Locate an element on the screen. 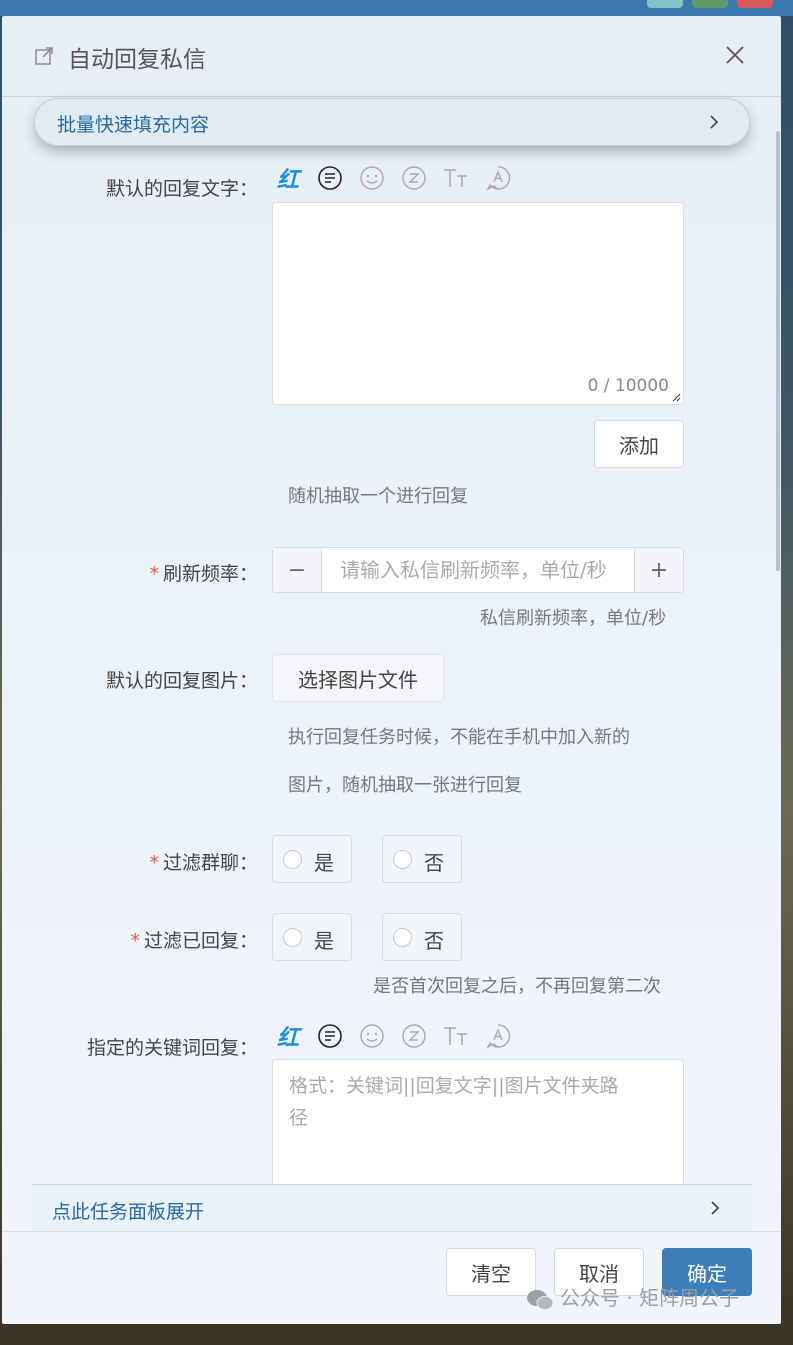  expand-panel-label: 点此任务面板展开 is located at coordinates (128, 1212).